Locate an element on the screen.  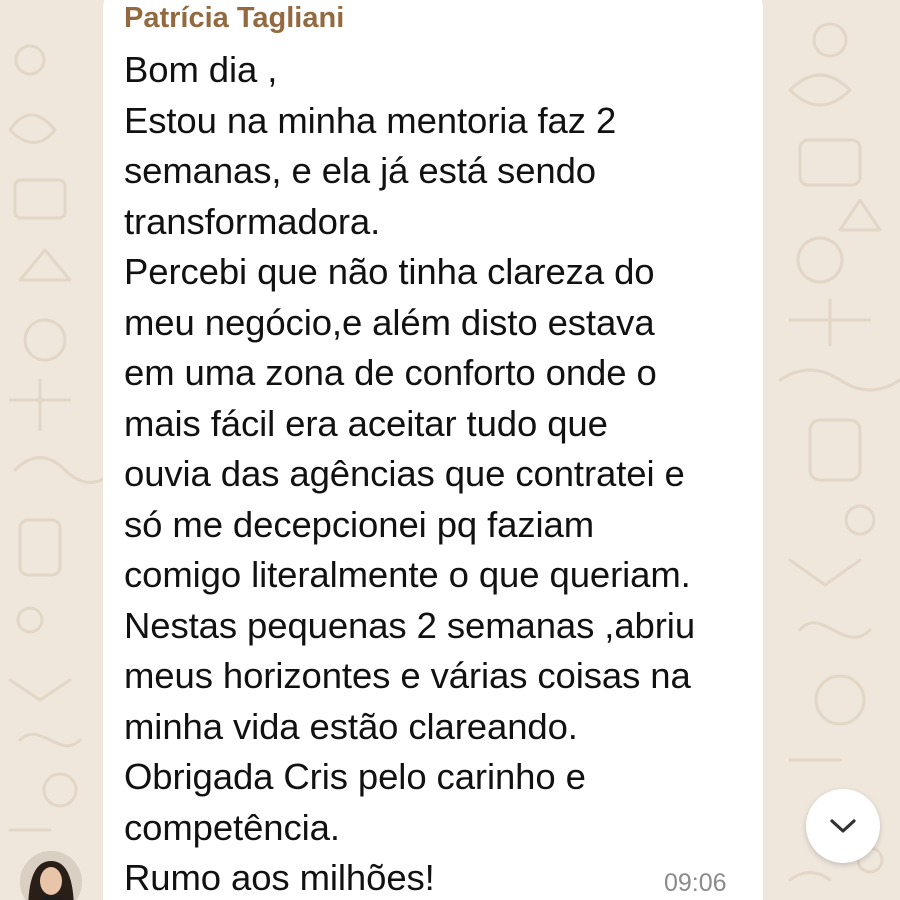
message-line: em uma zona de conforto onde o is located at coordinates (390, 372).